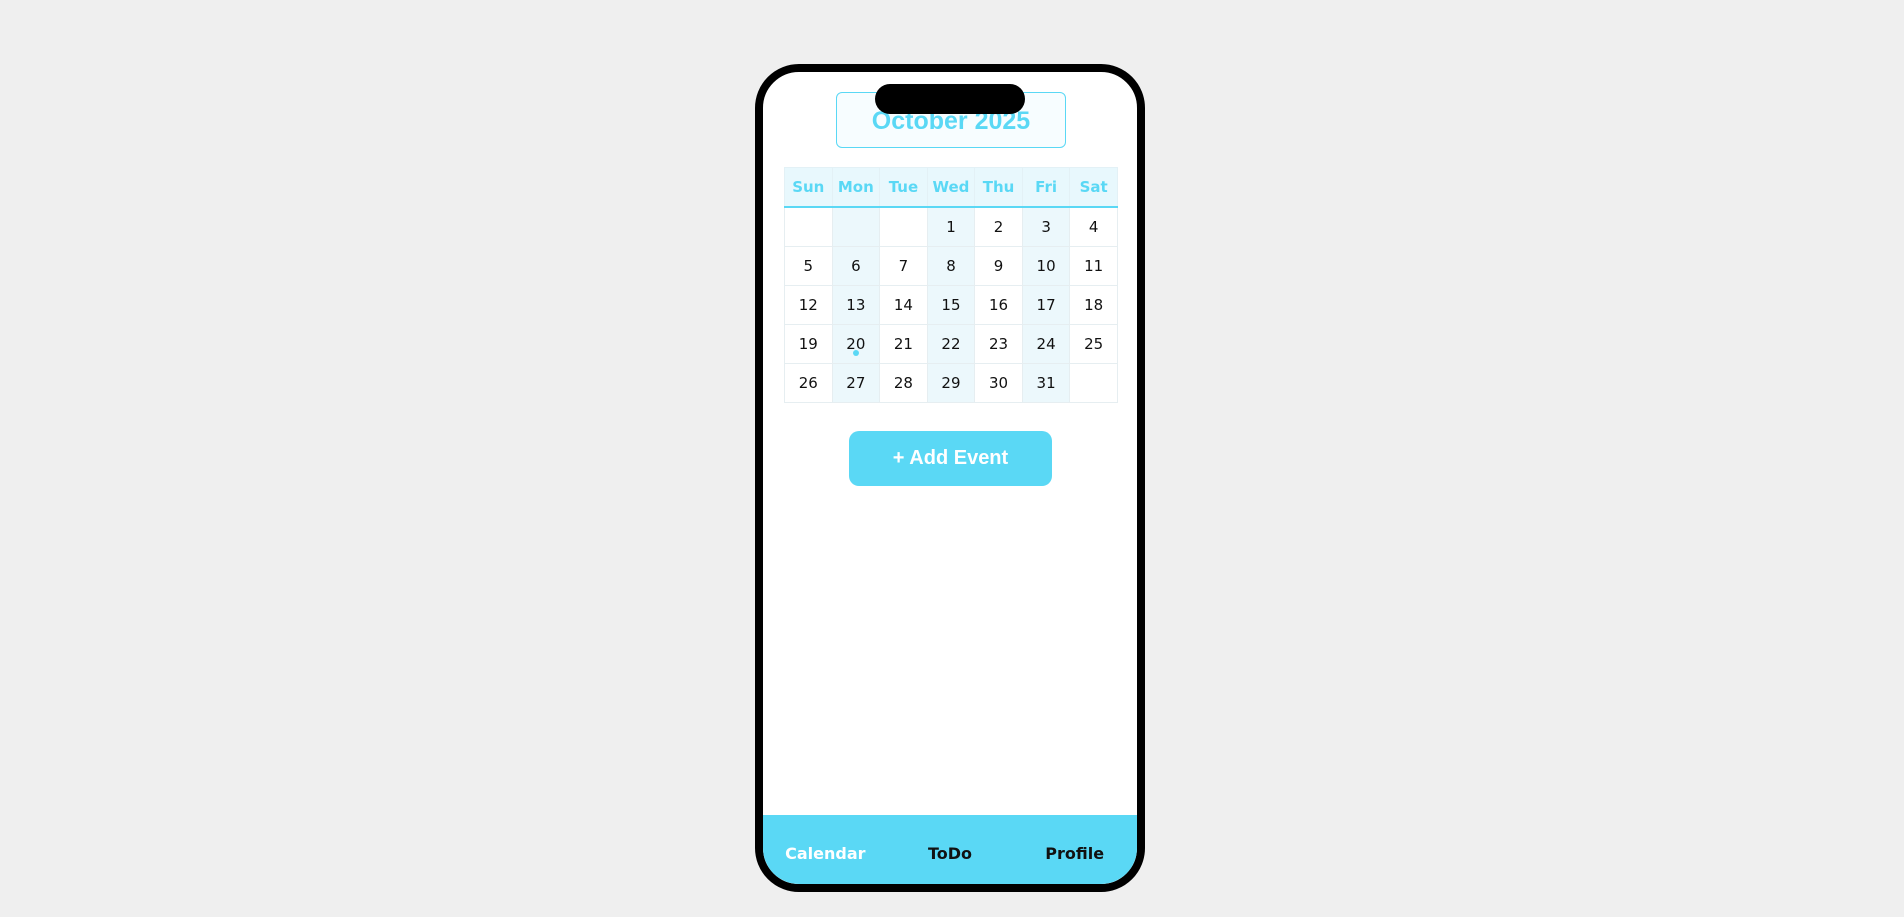 This screenshot has height=917, width=1904. I want to click on day-cell: 2, so click(998, 226).